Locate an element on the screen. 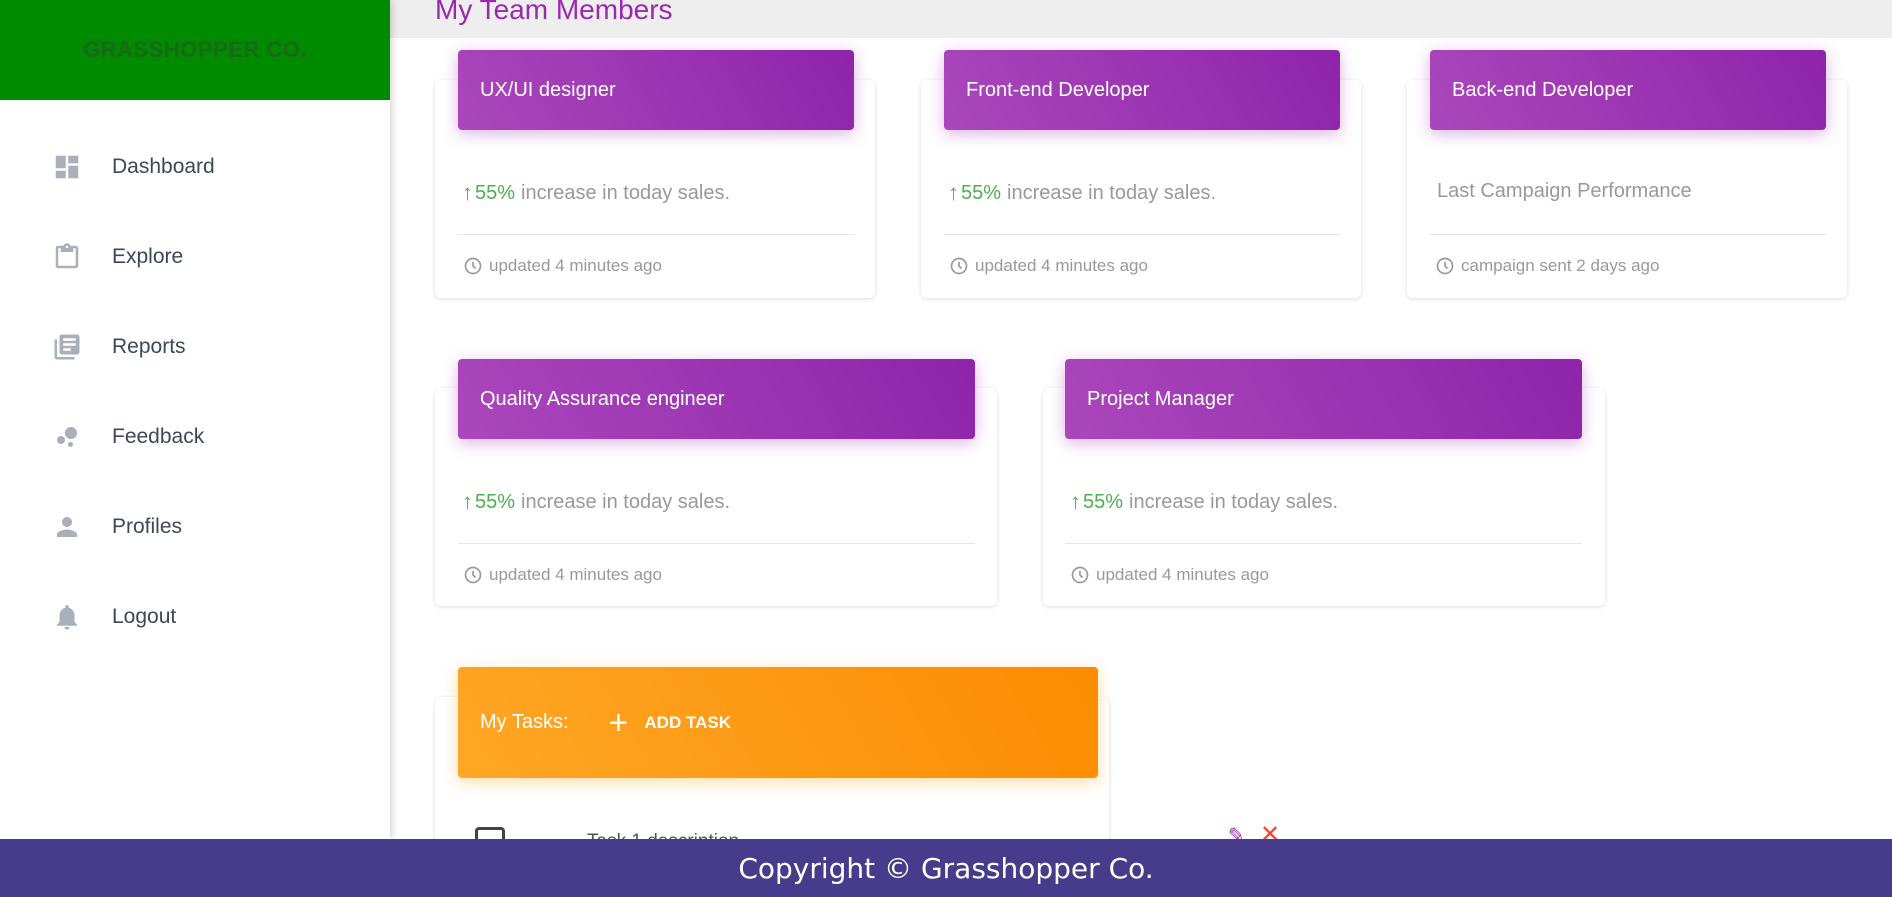 The width and height of the screenshot is (1892, 897). team-card-header: Quality Assurance engineer is located at coordinates (716, 399).